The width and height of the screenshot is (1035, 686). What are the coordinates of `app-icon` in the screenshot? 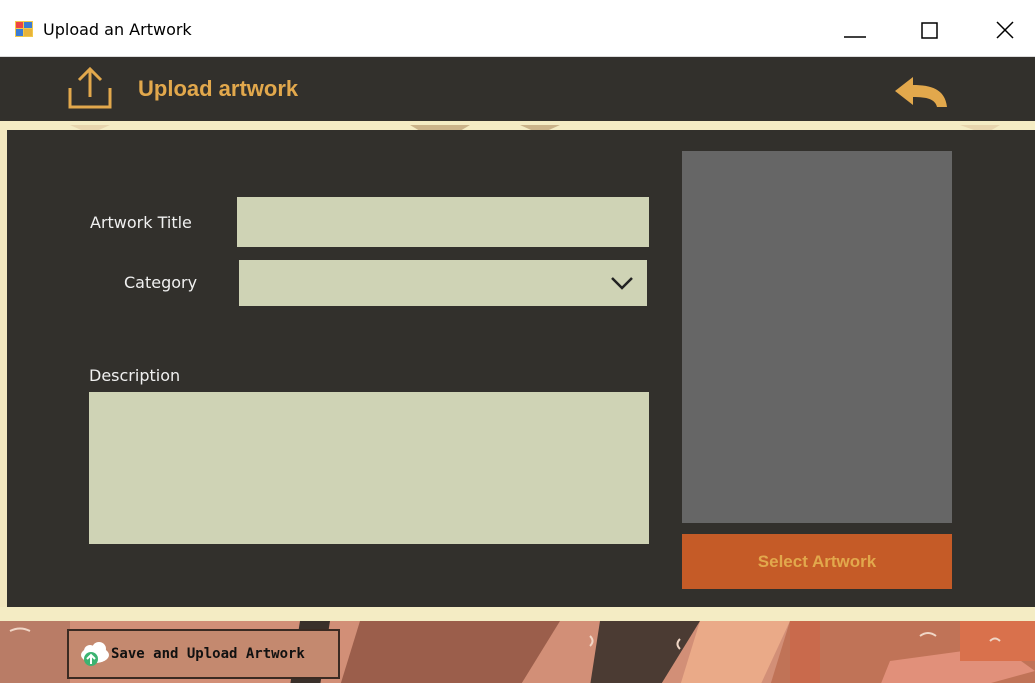 It's located at (24, 29).